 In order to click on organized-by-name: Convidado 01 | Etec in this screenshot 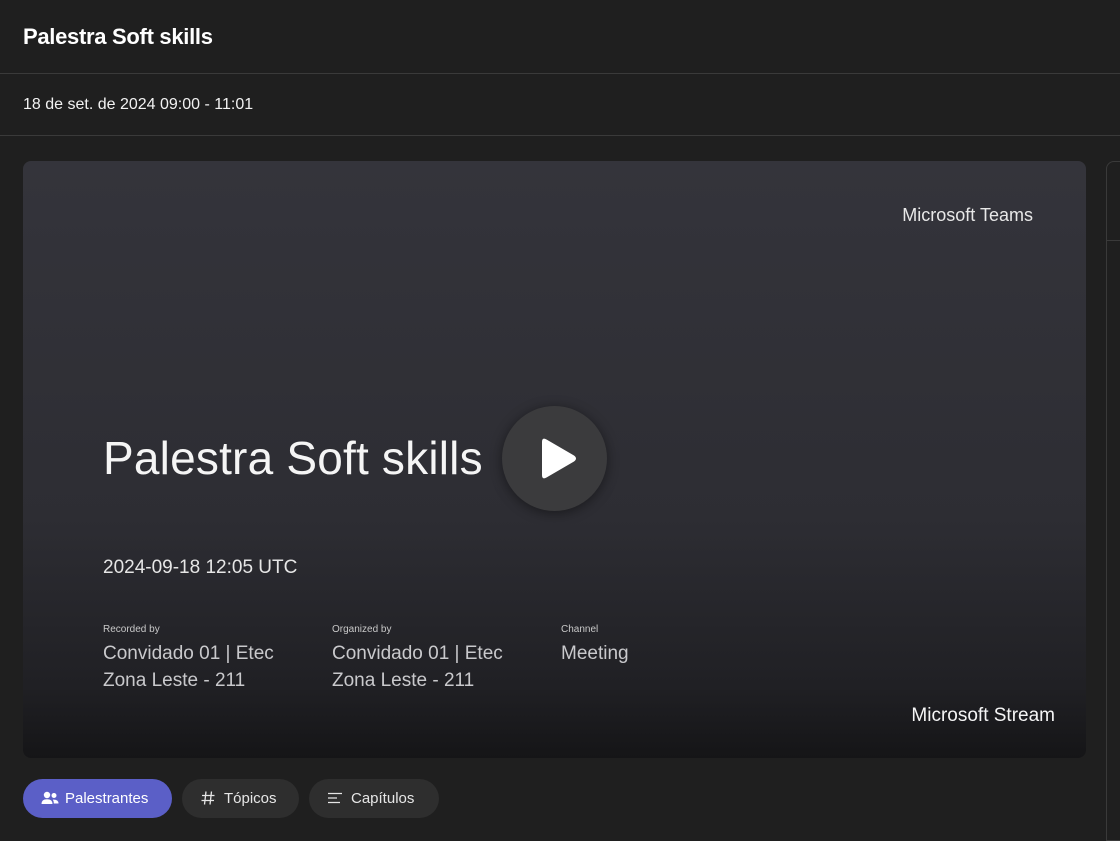, I will do `click(417, 653)`.